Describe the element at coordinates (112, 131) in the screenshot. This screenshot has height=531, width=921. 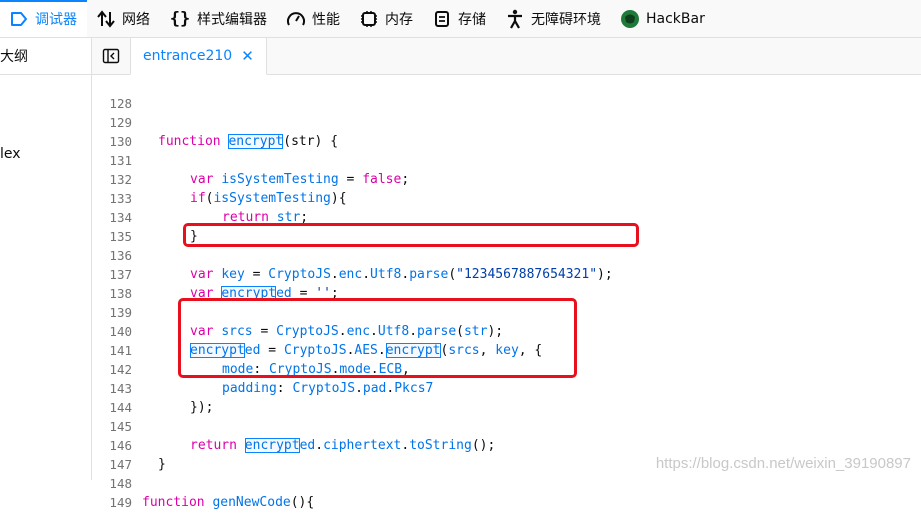
I see `code-line: 130` at that location.